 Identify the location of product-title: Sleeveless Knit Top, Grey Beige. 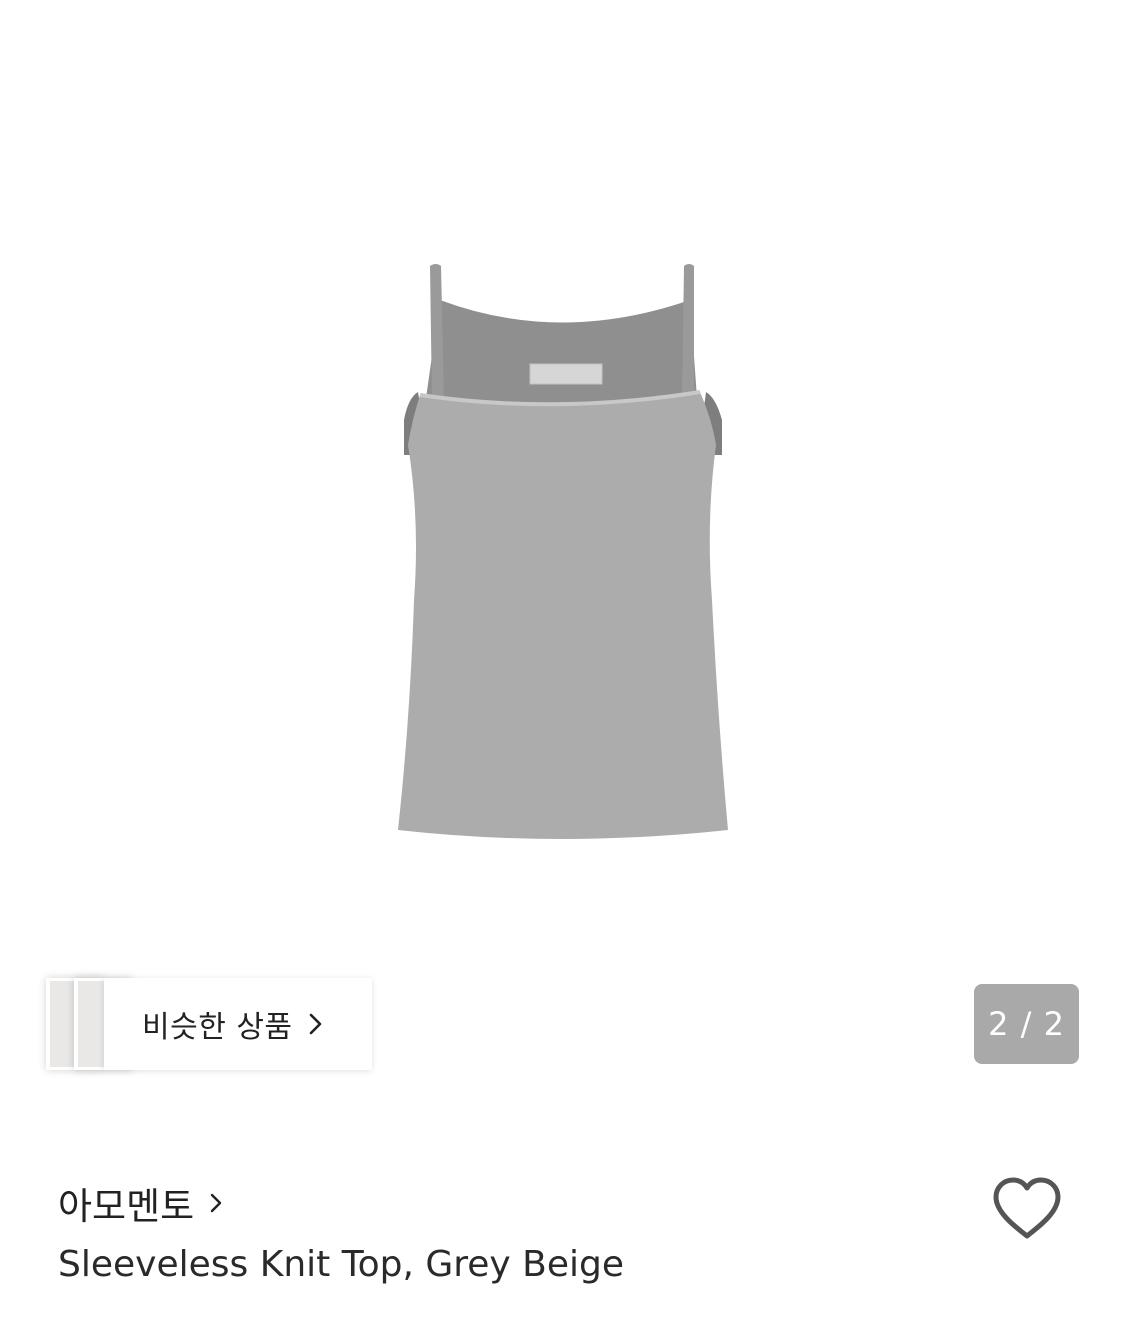
(341, 1264).